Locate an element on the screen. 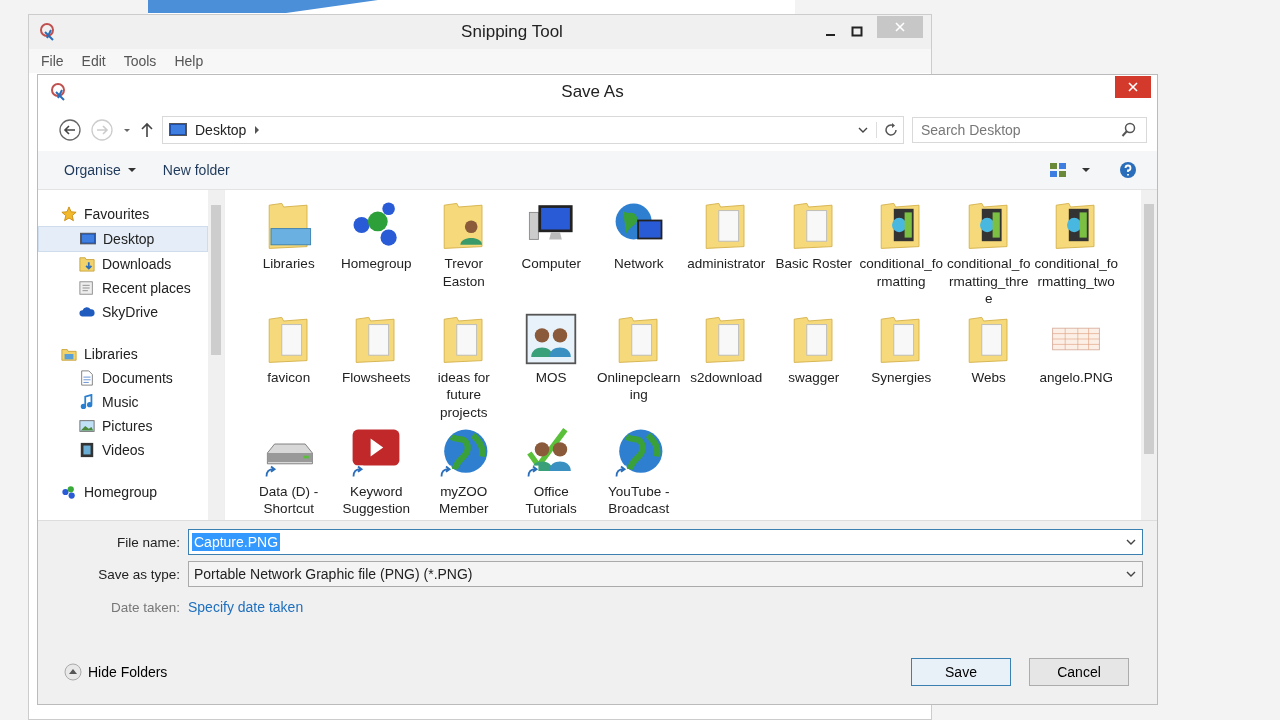 The image size is (1280, 720). new-folder-button: New folder is located at coordinates (196, 170).